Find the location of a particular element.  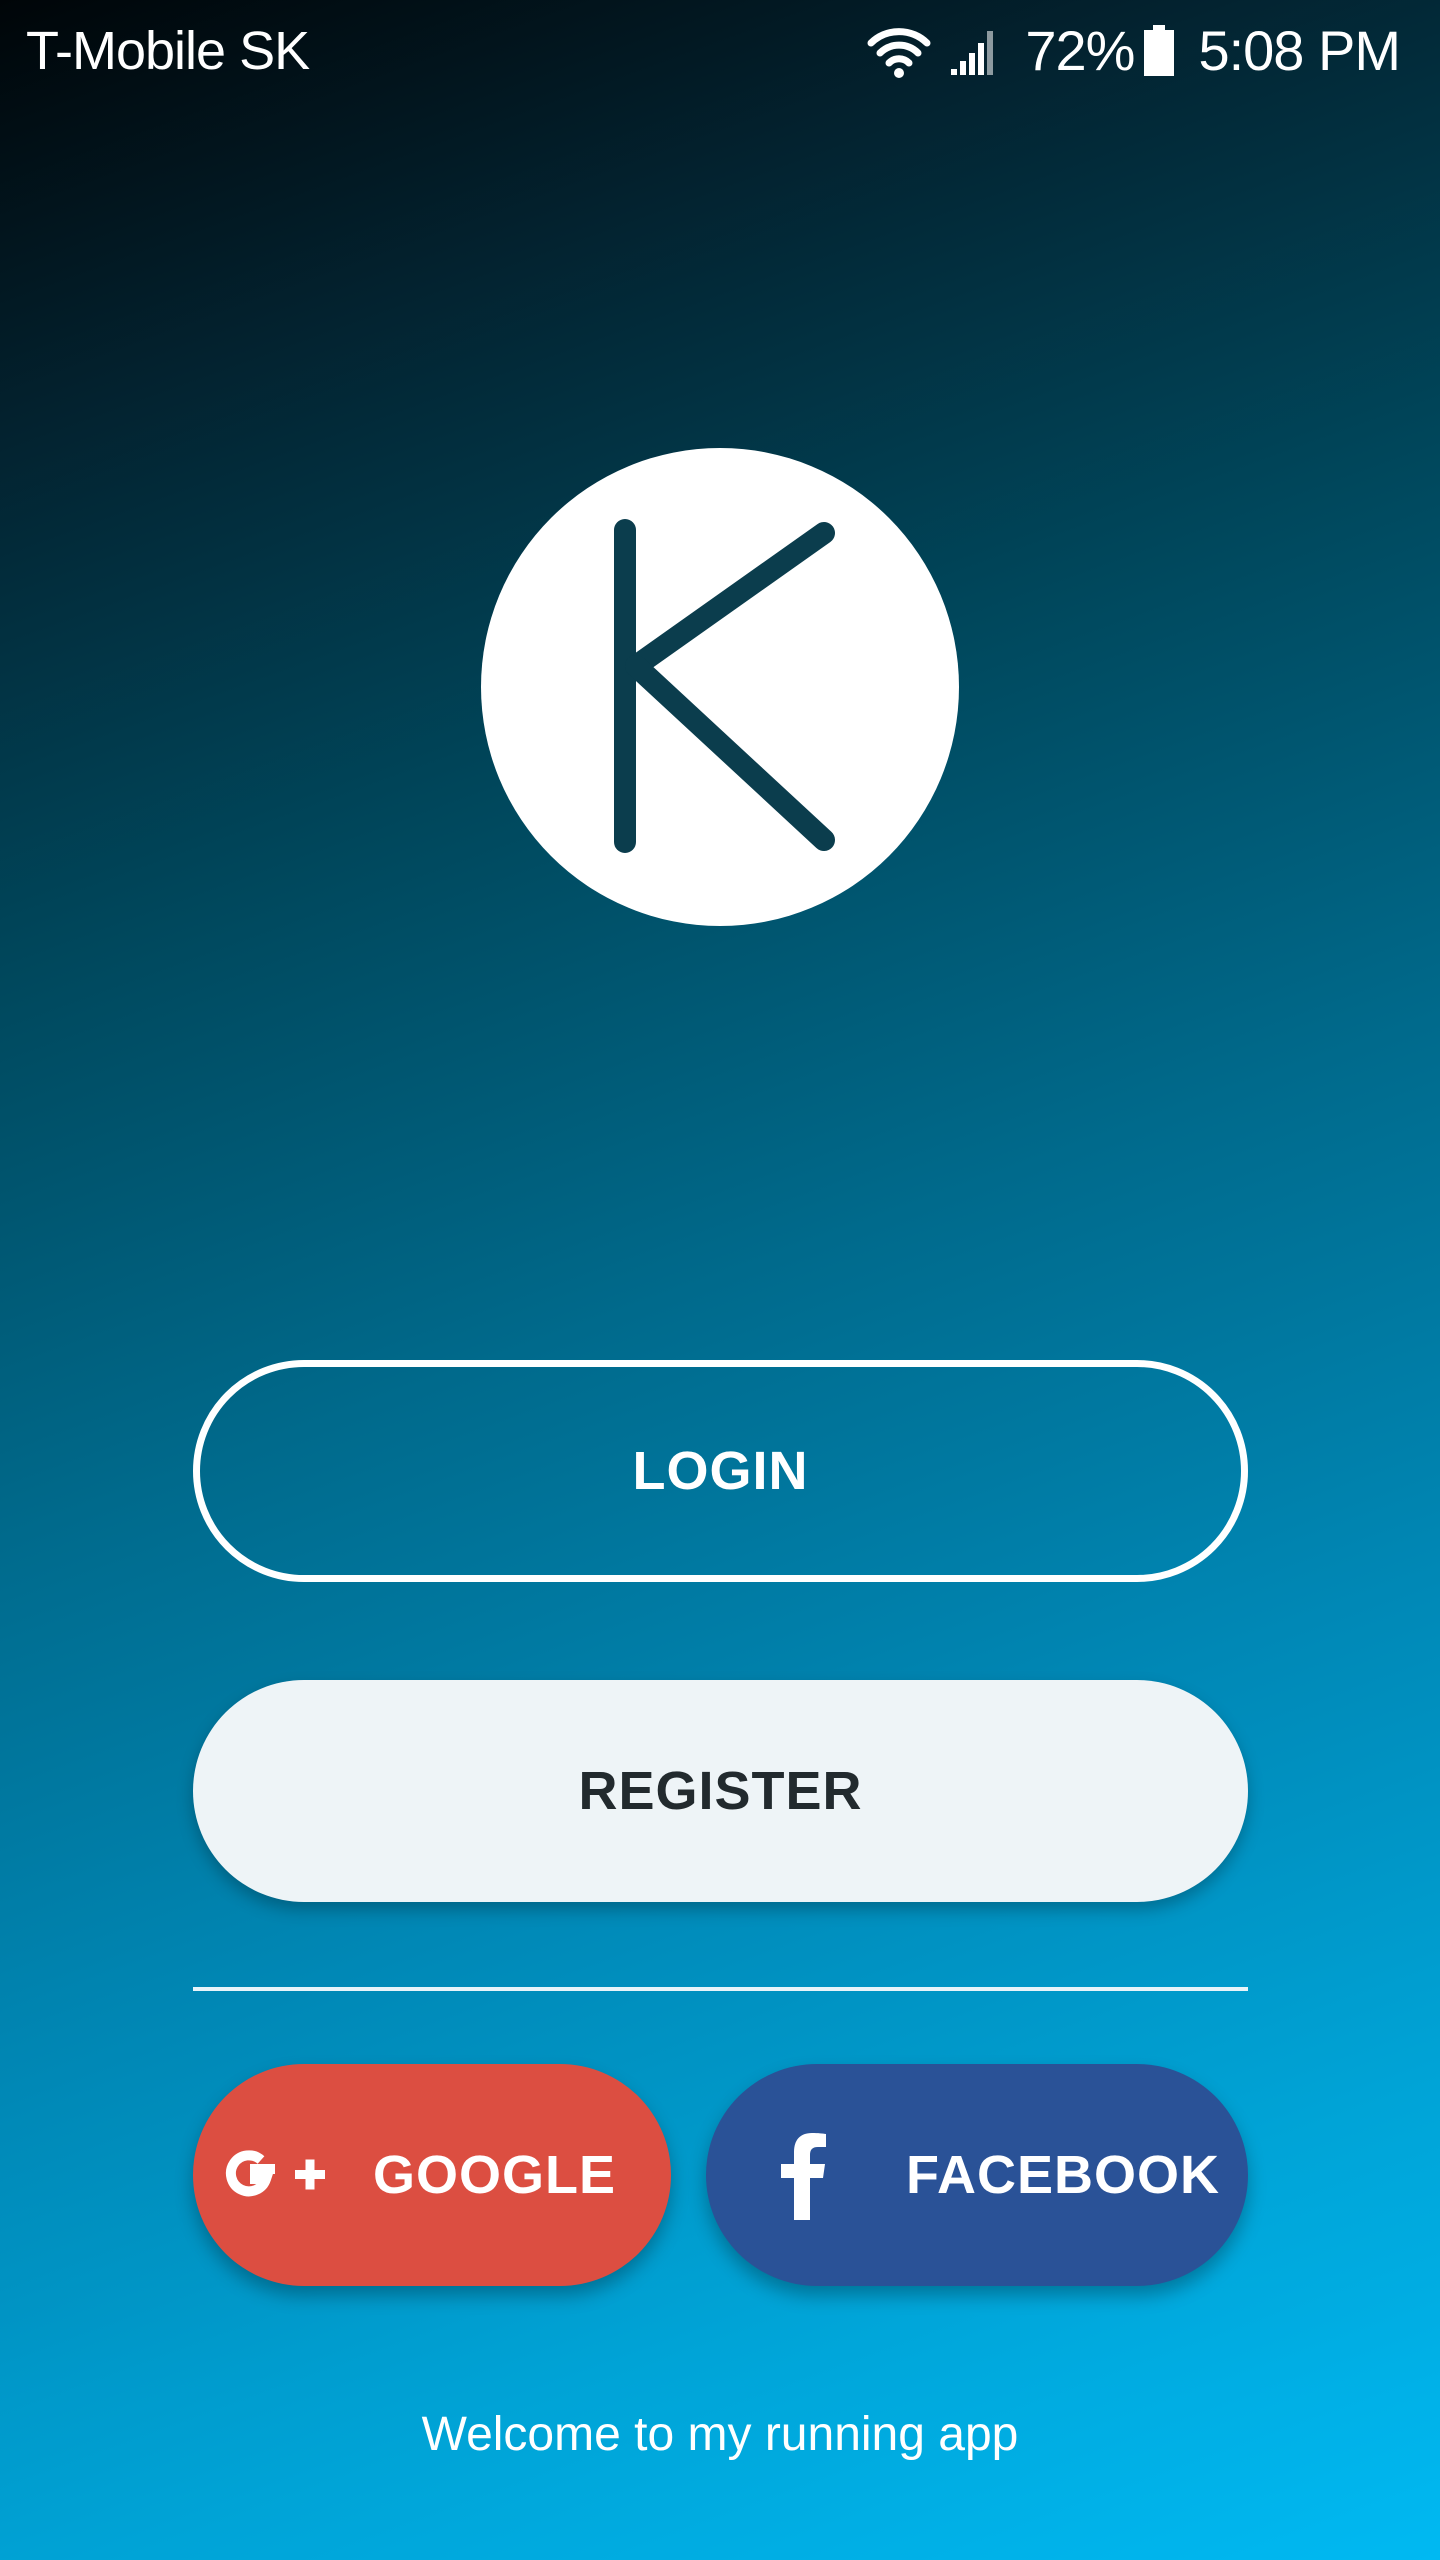

register-button: REGISTER is located at coordinates (720, 1791).